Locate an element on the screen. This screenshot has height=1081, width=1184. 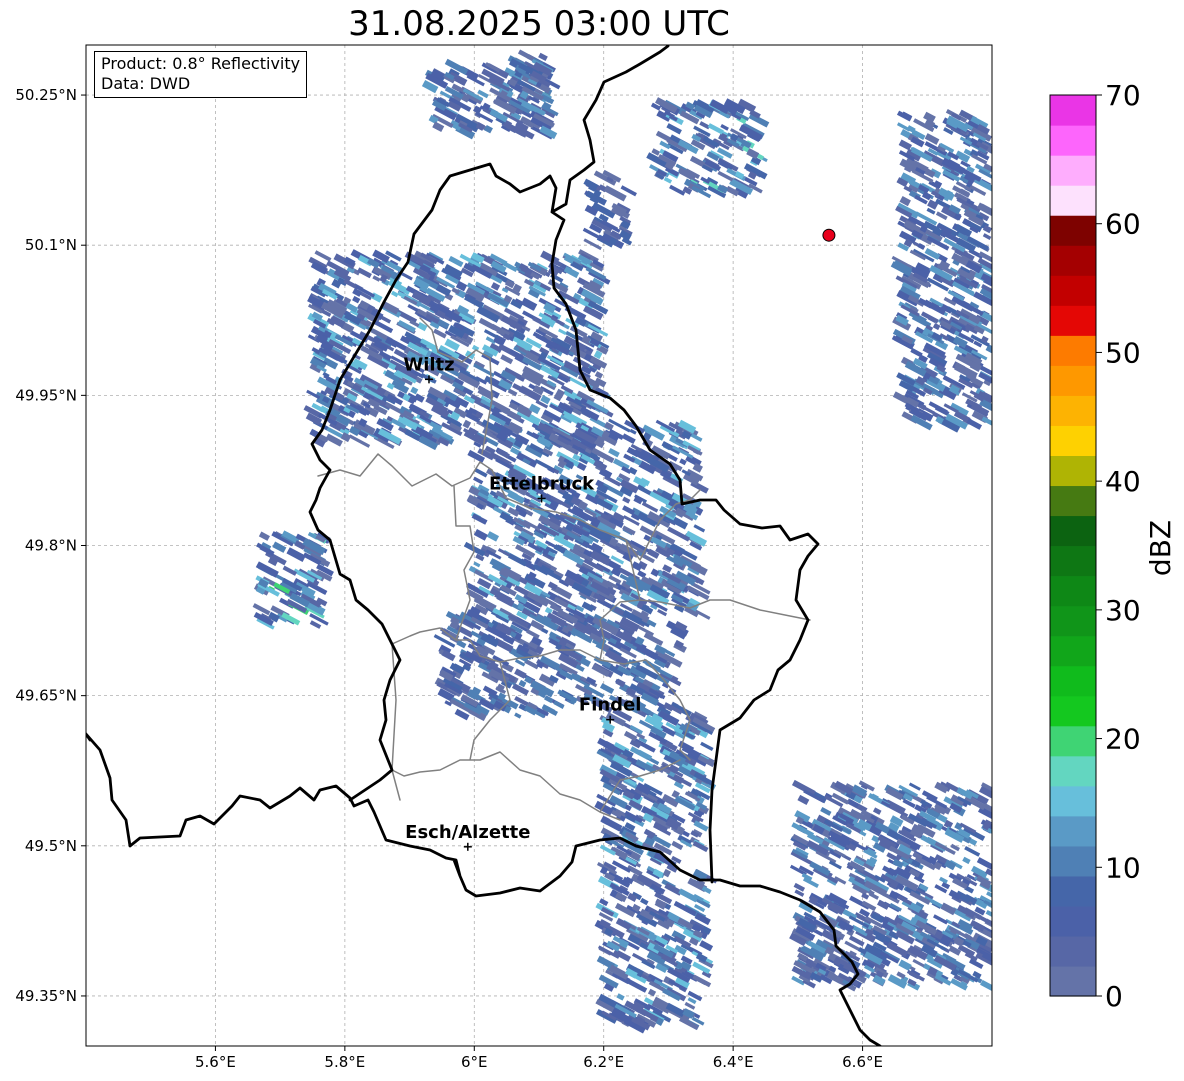
lat-tick-label: 49.95°N is located at coordinates (46, 395).